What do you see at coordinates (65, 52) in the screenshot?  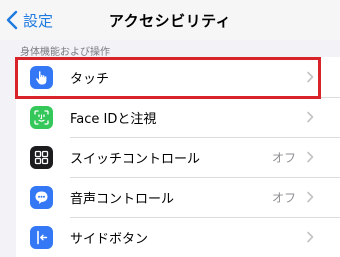 I see `section-header: 身体機能および操作` at bounding box center [65, 52].